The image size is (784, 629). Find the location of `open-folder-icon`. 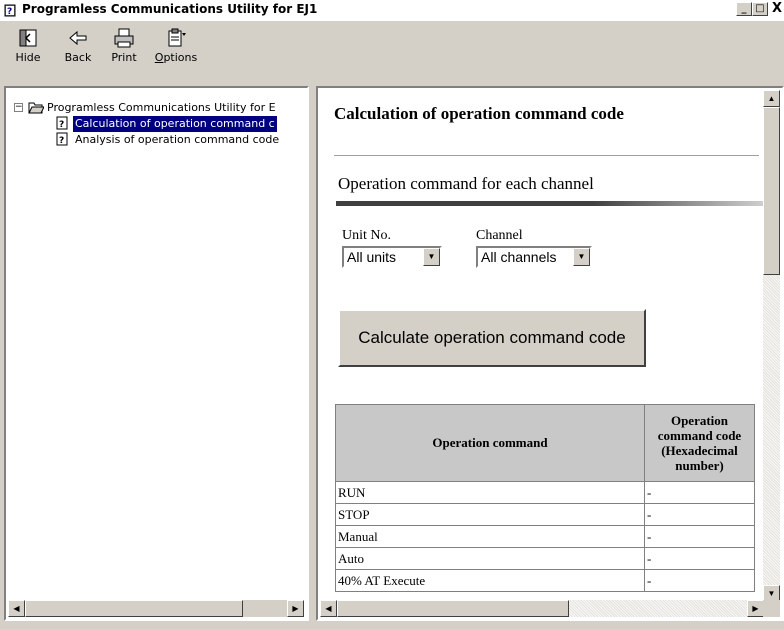

open-folder-icon is located at coordinates (36, 108).